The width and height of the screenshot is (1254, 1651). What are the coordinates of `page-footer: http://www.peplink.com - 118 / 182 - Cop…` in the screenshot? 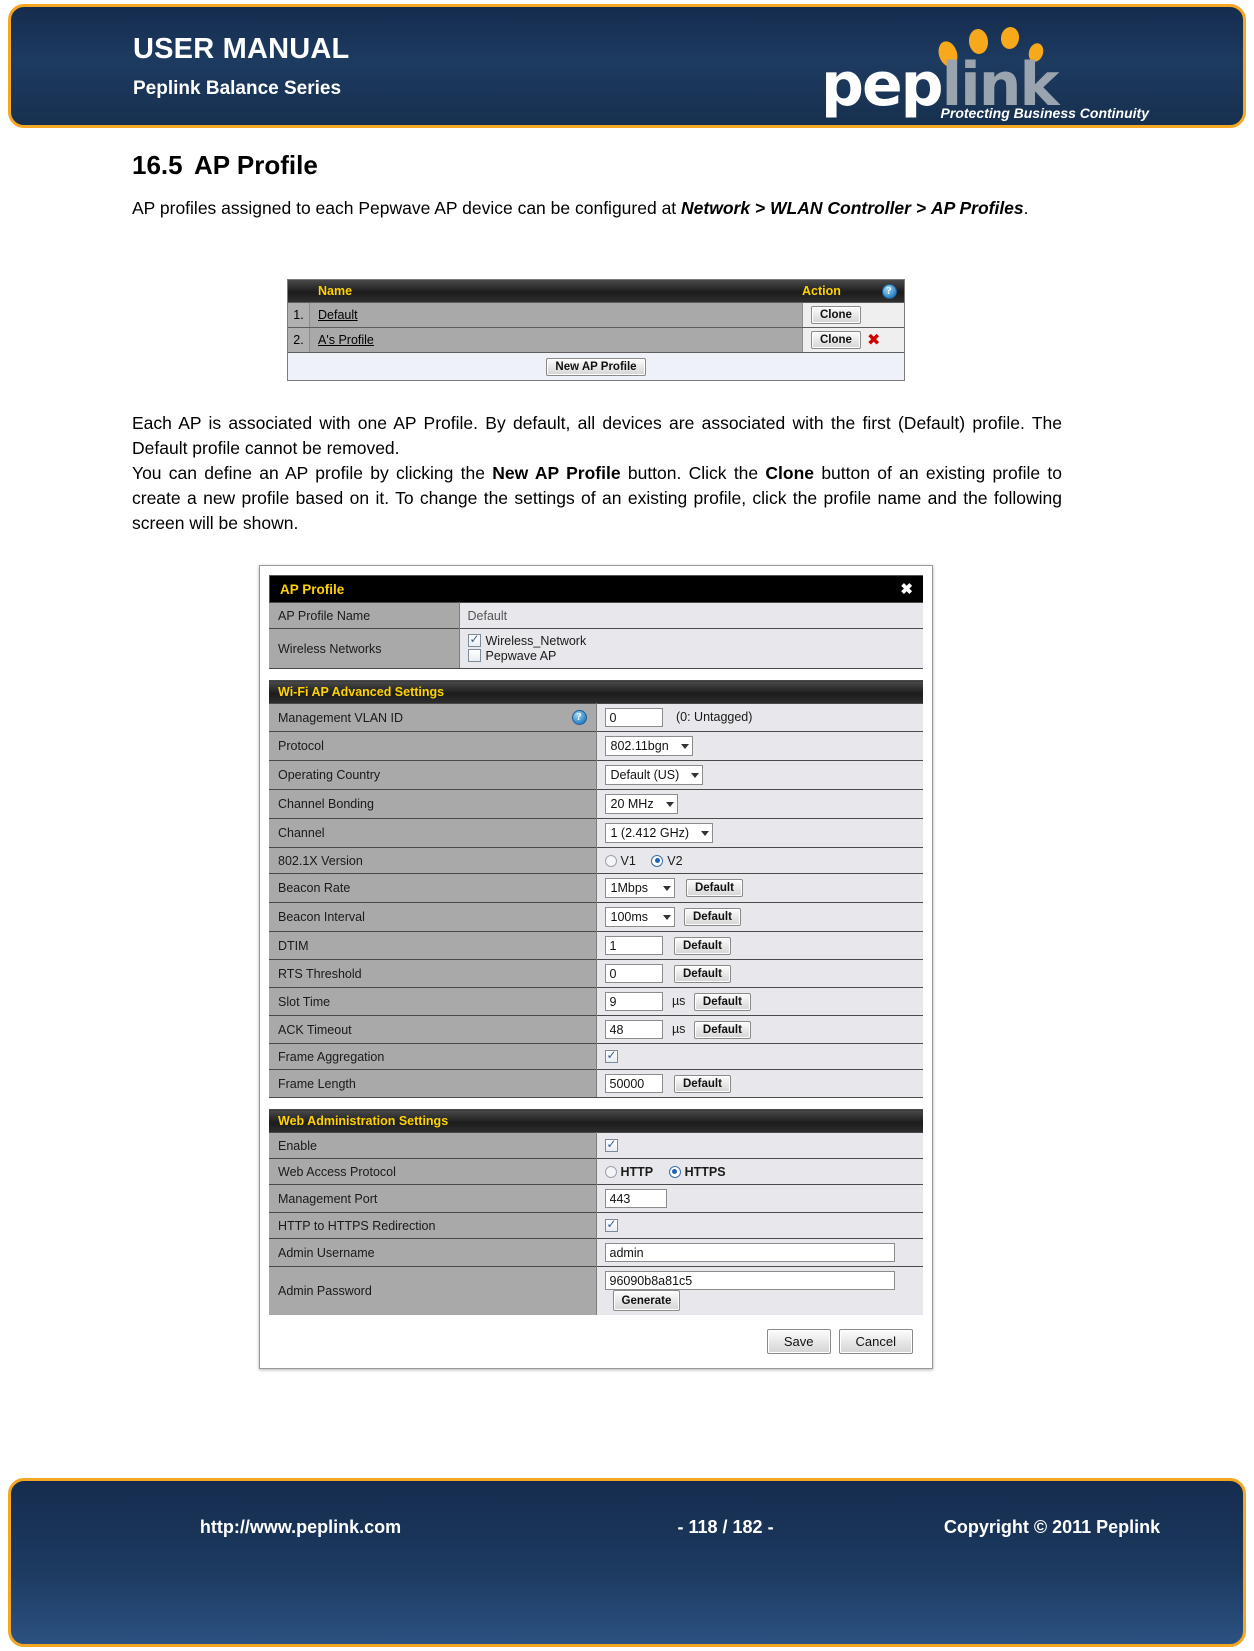 It's located at (627, 1562).